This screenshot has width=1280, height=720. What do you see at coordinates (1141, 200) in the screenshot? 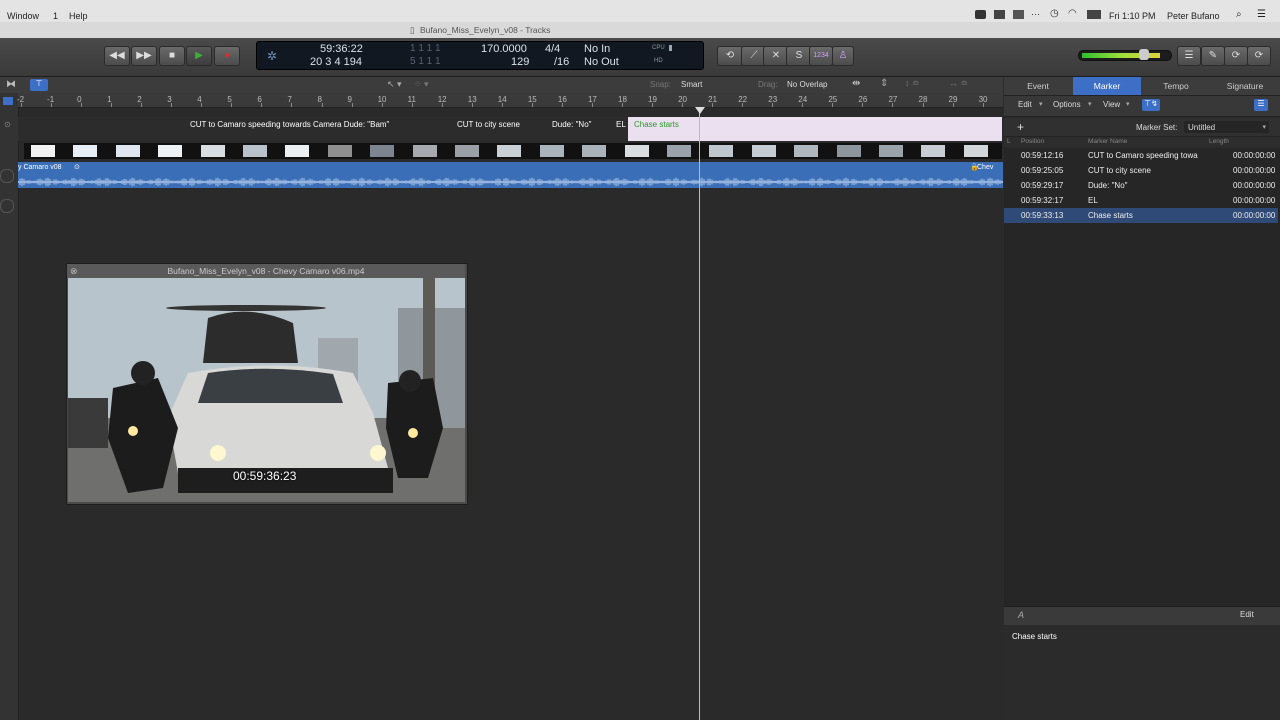
I see `marker-row: 00:59:32:17 EL 00:00:00:00` at bounding box center [1141, 200].